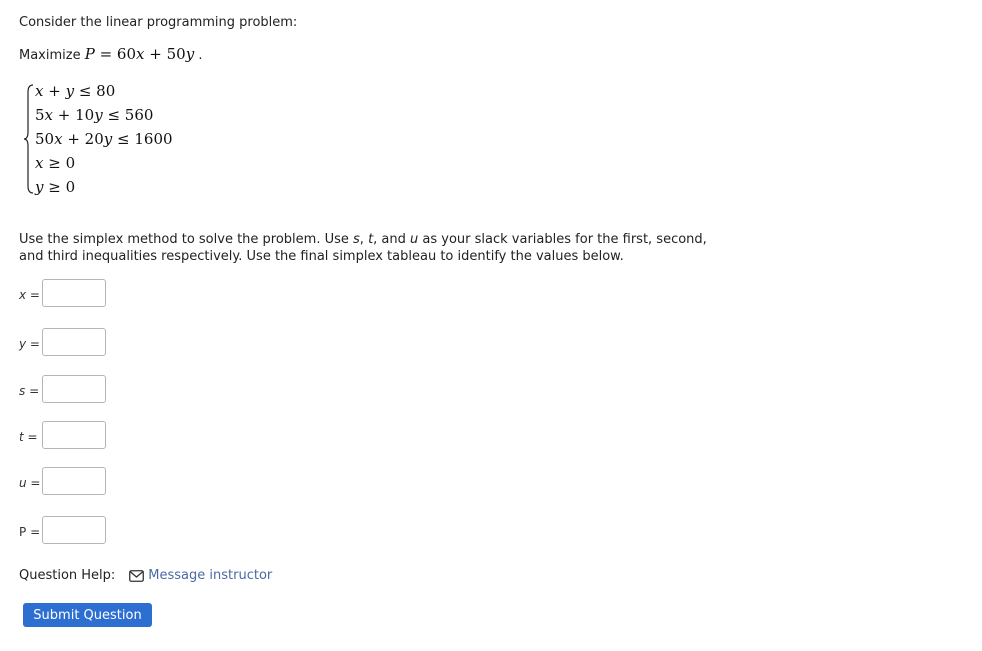 The height and width of the screenshot is (651, 982). I want to click on answer-label-u: u =, so click(30, 483).